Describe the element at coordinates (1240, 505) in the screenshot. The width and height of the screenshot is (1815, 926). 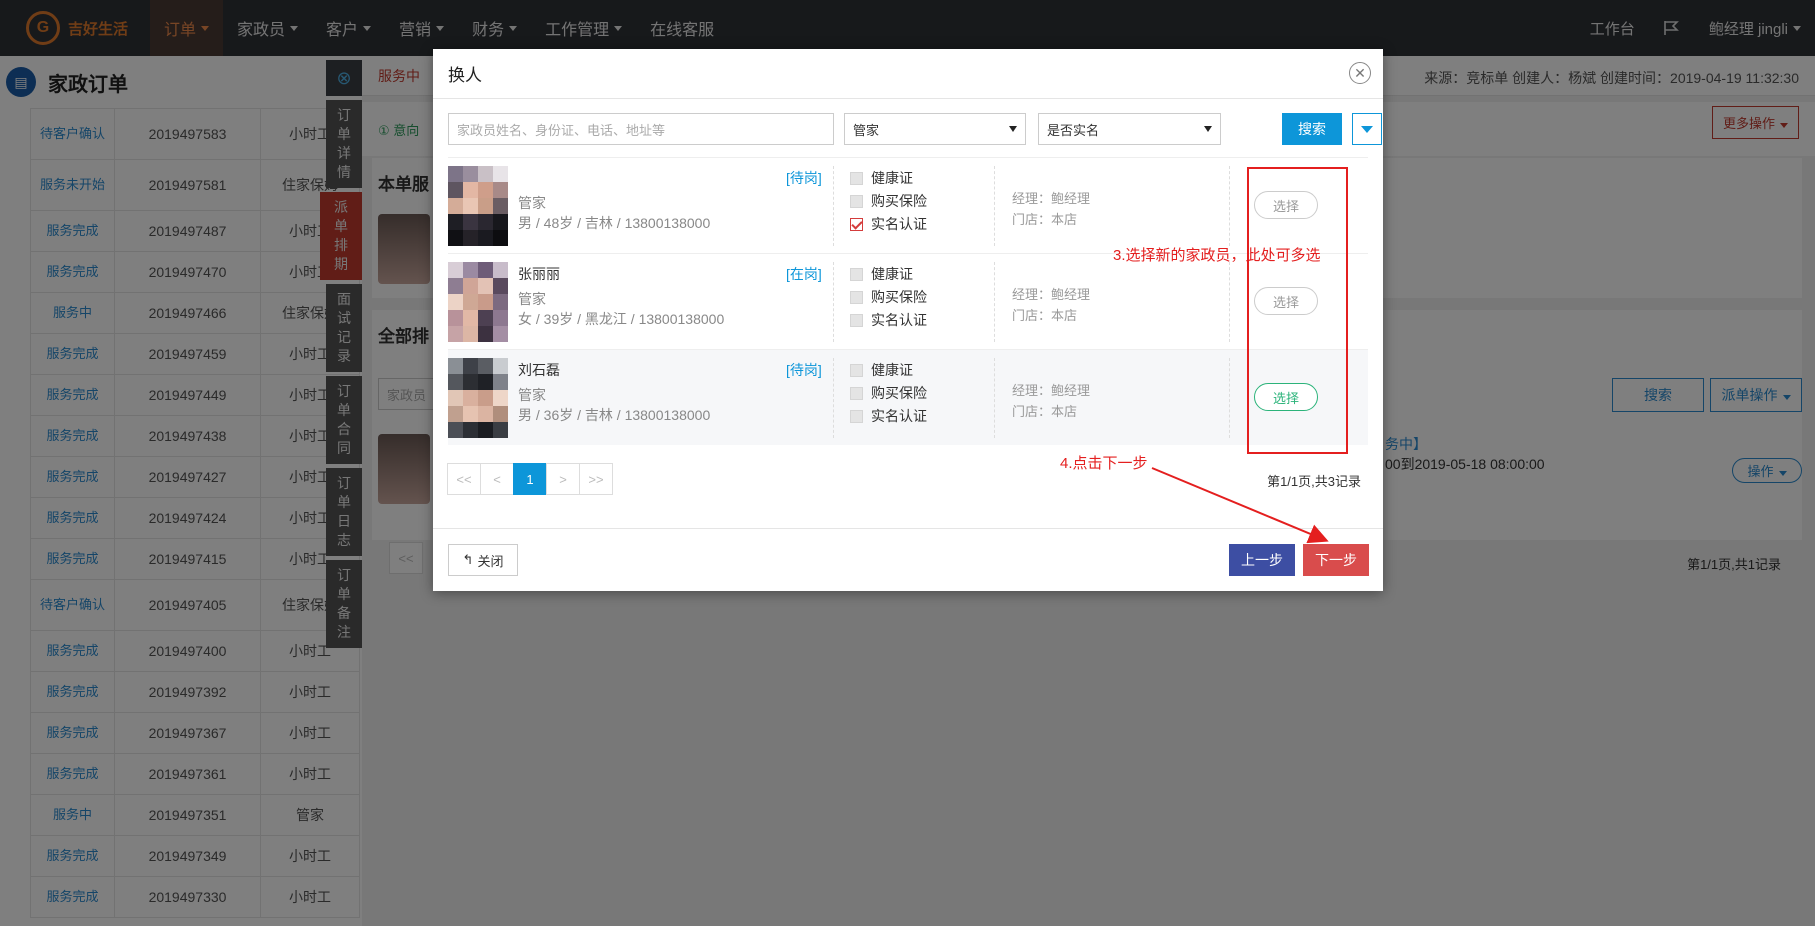
I see `annotation-arrow` at that location.